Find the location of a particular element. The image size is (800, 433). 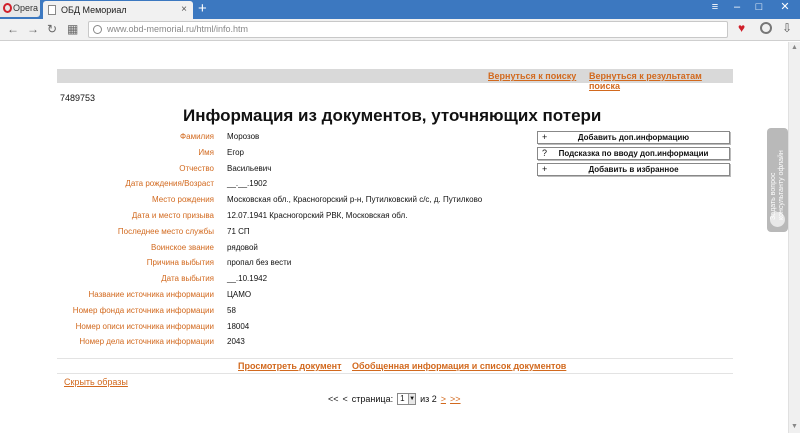

page-select: 1 ▼ is located at coordinates (407, 399).